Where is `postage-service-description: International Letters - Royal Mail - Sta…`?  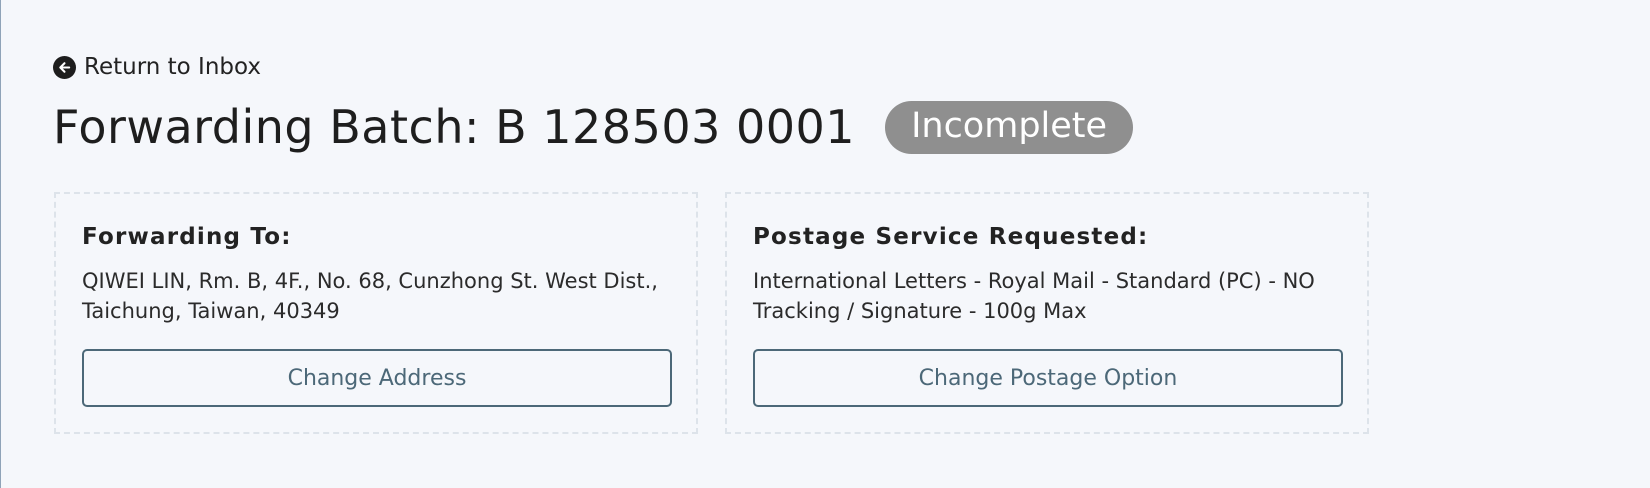 postage-service-description: International Letters - Royal Mail - Sta… is located at coordinates (1034, 296).